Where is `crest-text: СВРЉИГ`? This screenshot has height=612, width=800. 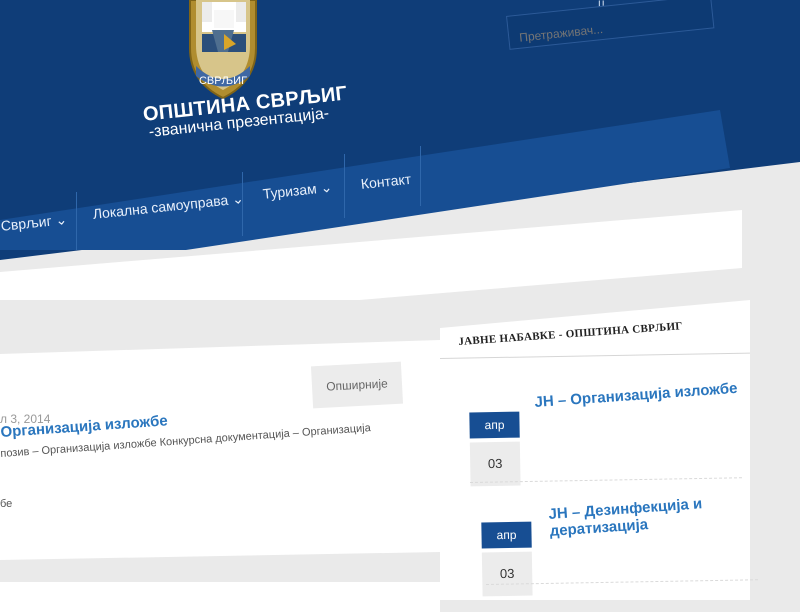
crest-text: СВРЉИГ is located at coordinates (223, 81).